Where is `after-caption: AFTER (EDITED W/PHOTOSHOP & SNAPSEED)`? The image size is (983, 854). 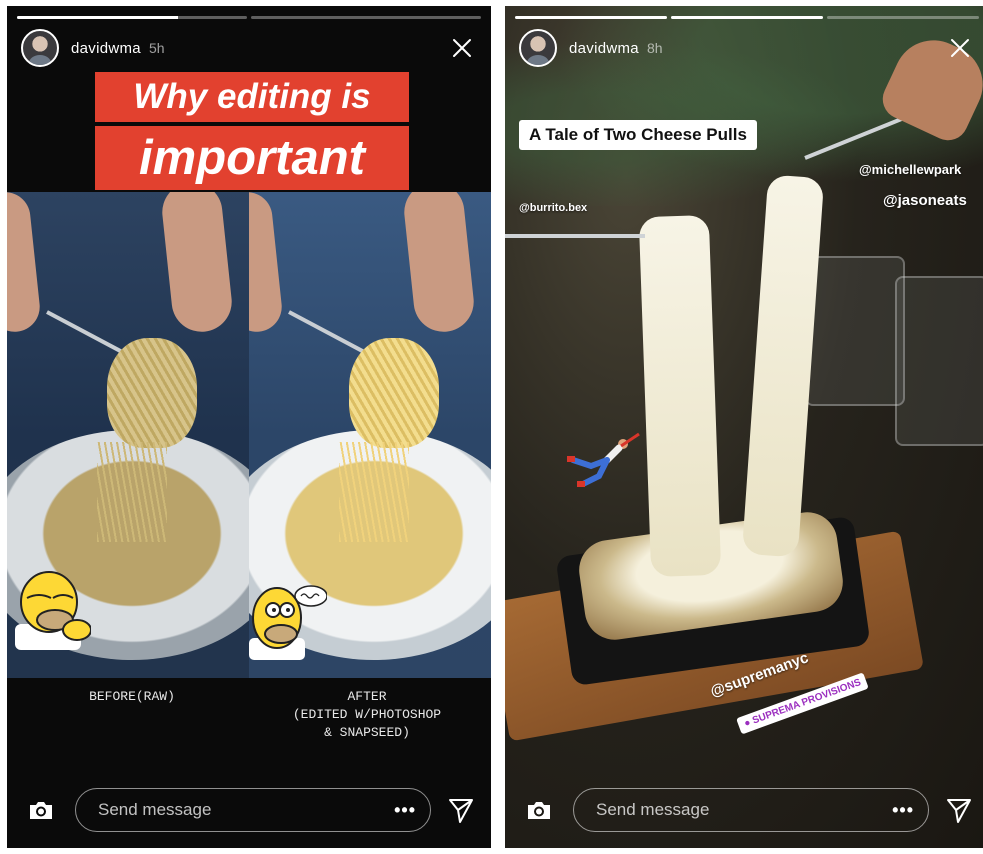
after-caption: AFTER (EDITED W/PHOTOSHOP & SNAPSEED) is located at coordinates (367, 714).